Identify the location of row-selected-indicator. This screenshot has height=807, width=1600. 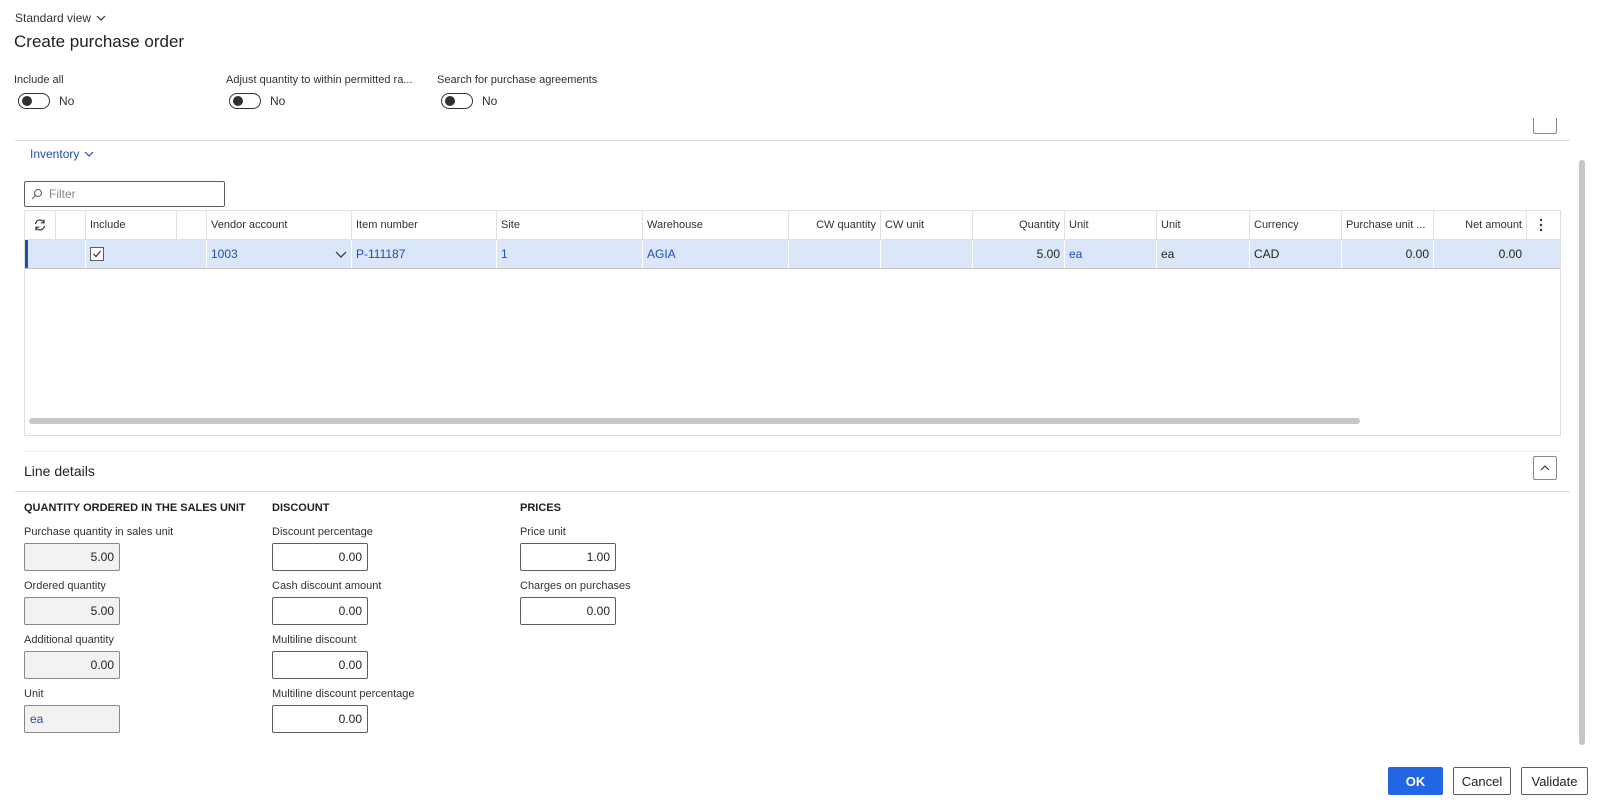
(26, 254).